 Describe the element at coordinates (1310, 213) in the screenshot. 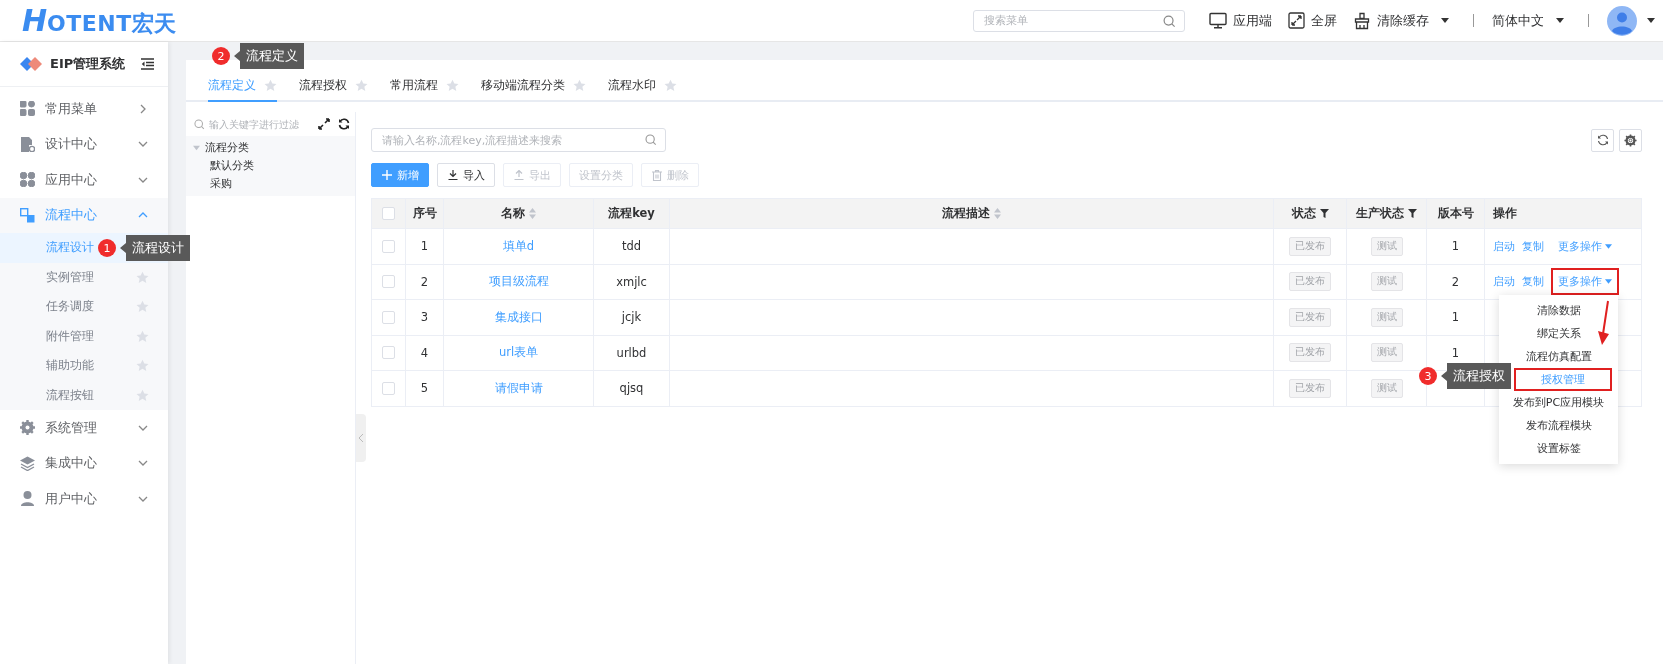

I see `column-header: 状态` at that location.